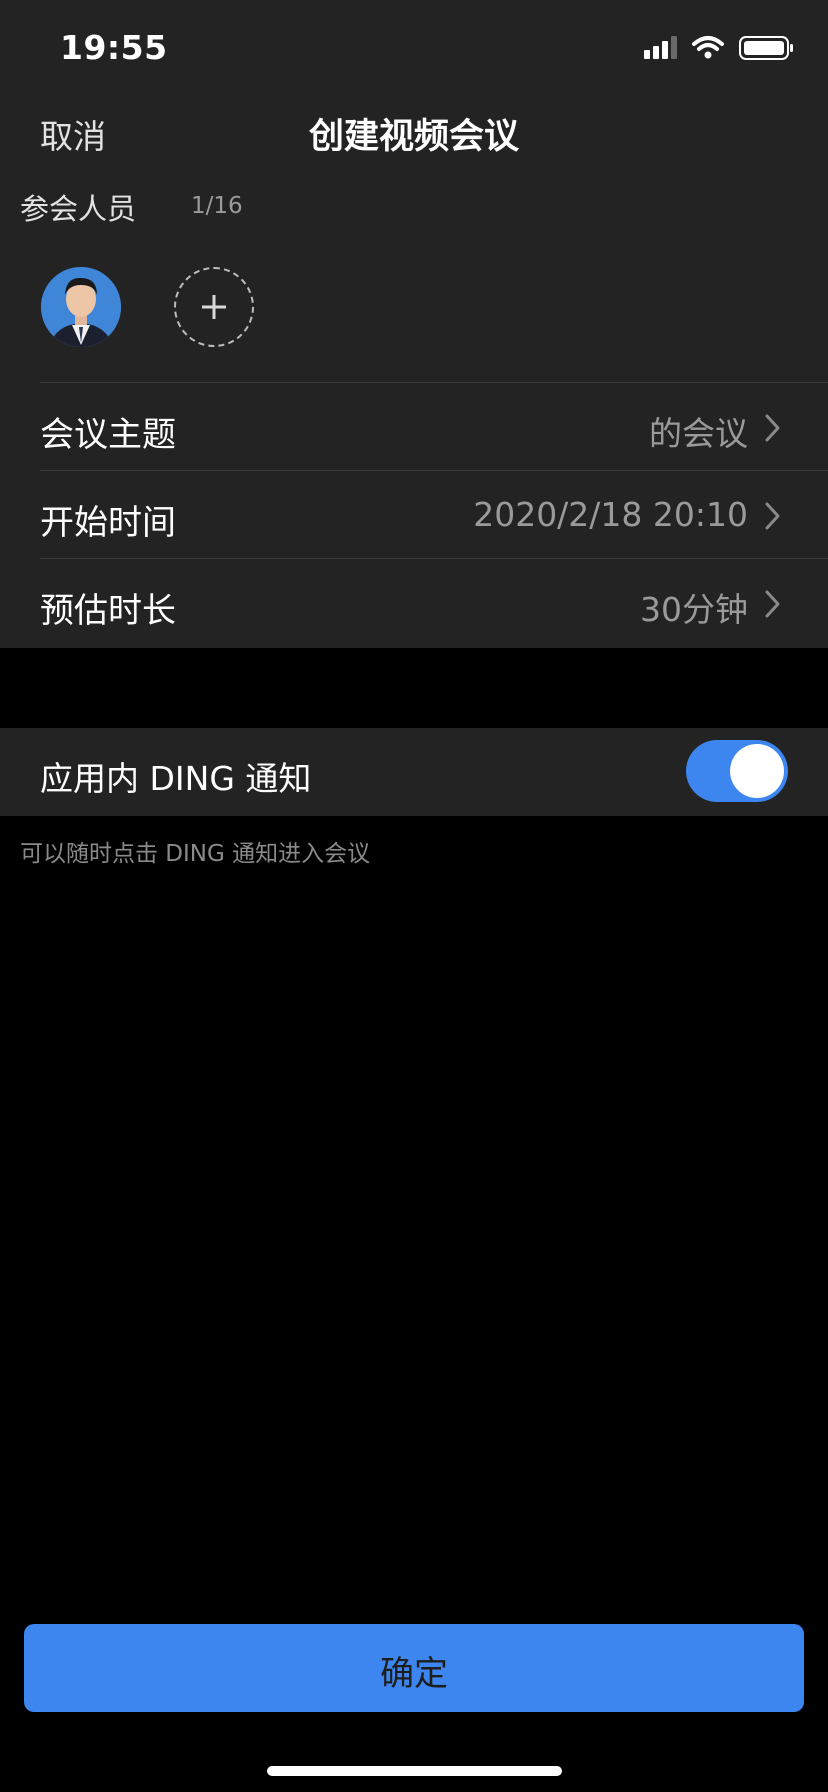  I want to click on start-time-label: 开始时间, so click(108, 523).